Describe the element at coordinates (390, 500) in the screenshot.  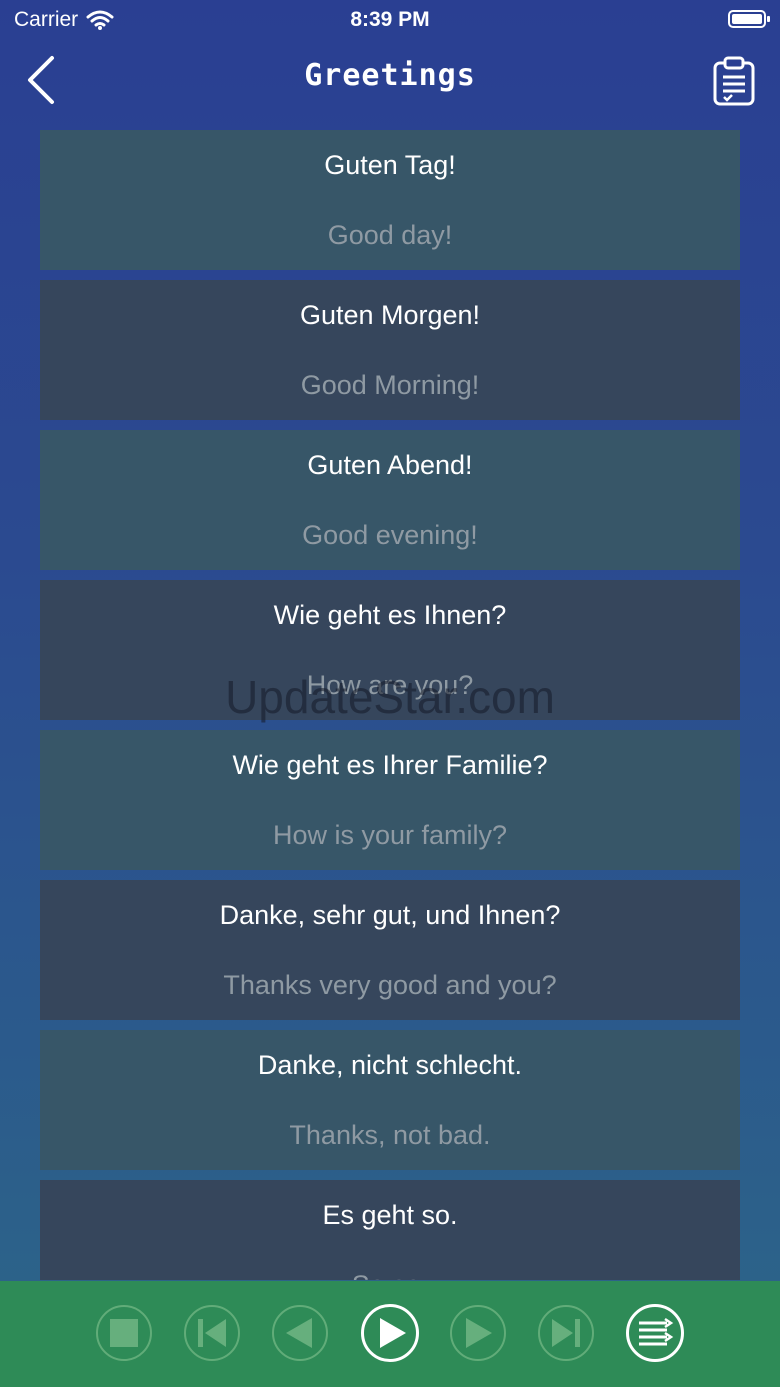
I see `phrase-row: Guten Abend! Good evening!` at that location.